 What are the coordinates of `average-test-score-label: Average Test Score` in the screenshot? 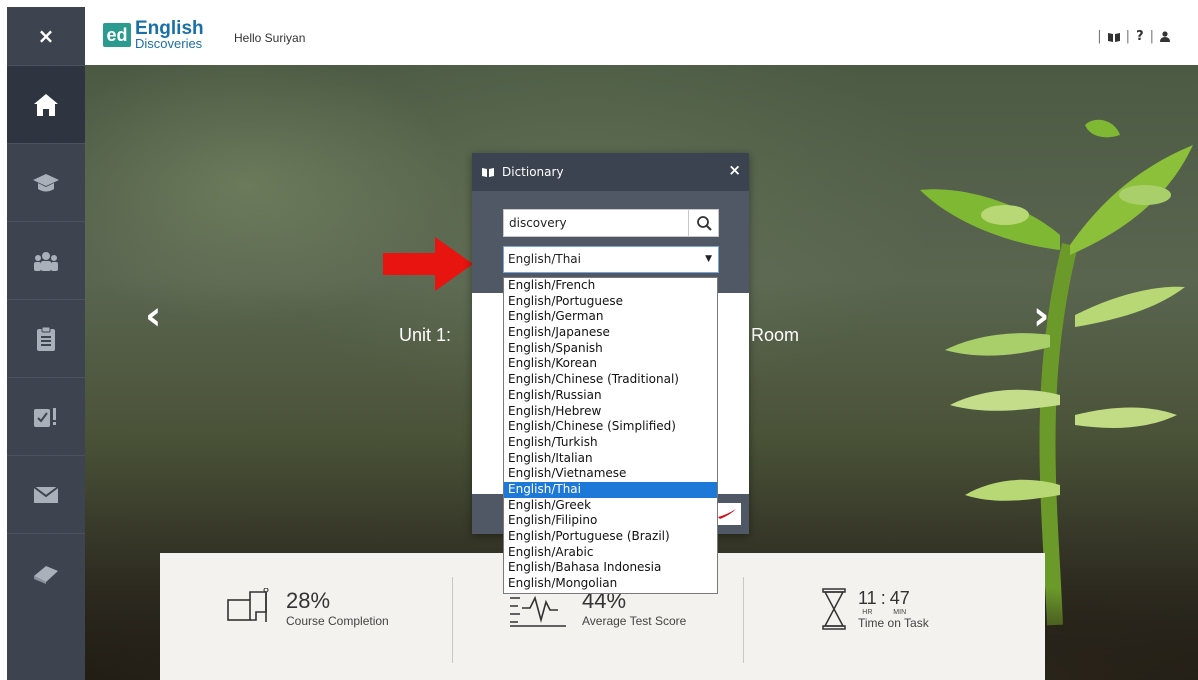 It's located at (634, 621).